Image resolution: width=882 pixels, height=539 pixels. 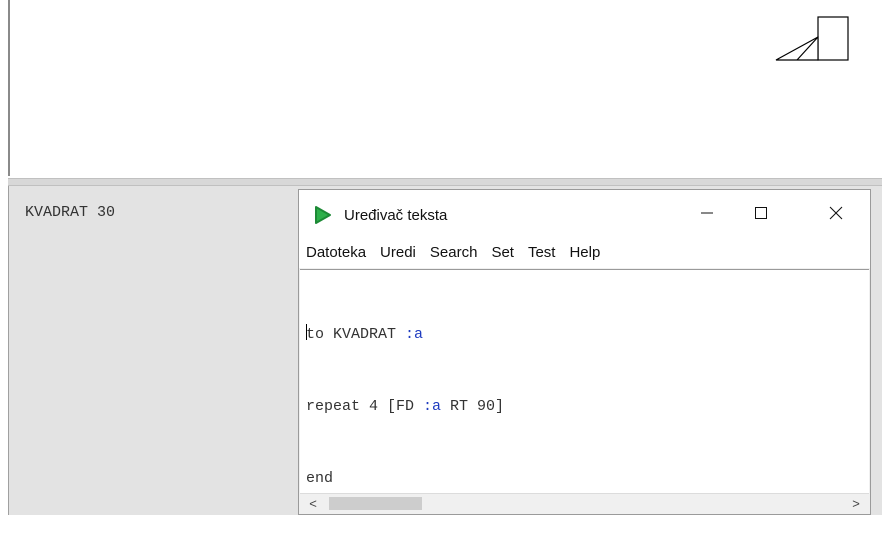 I want to click on code-token: end, so click(x=320, y=478).